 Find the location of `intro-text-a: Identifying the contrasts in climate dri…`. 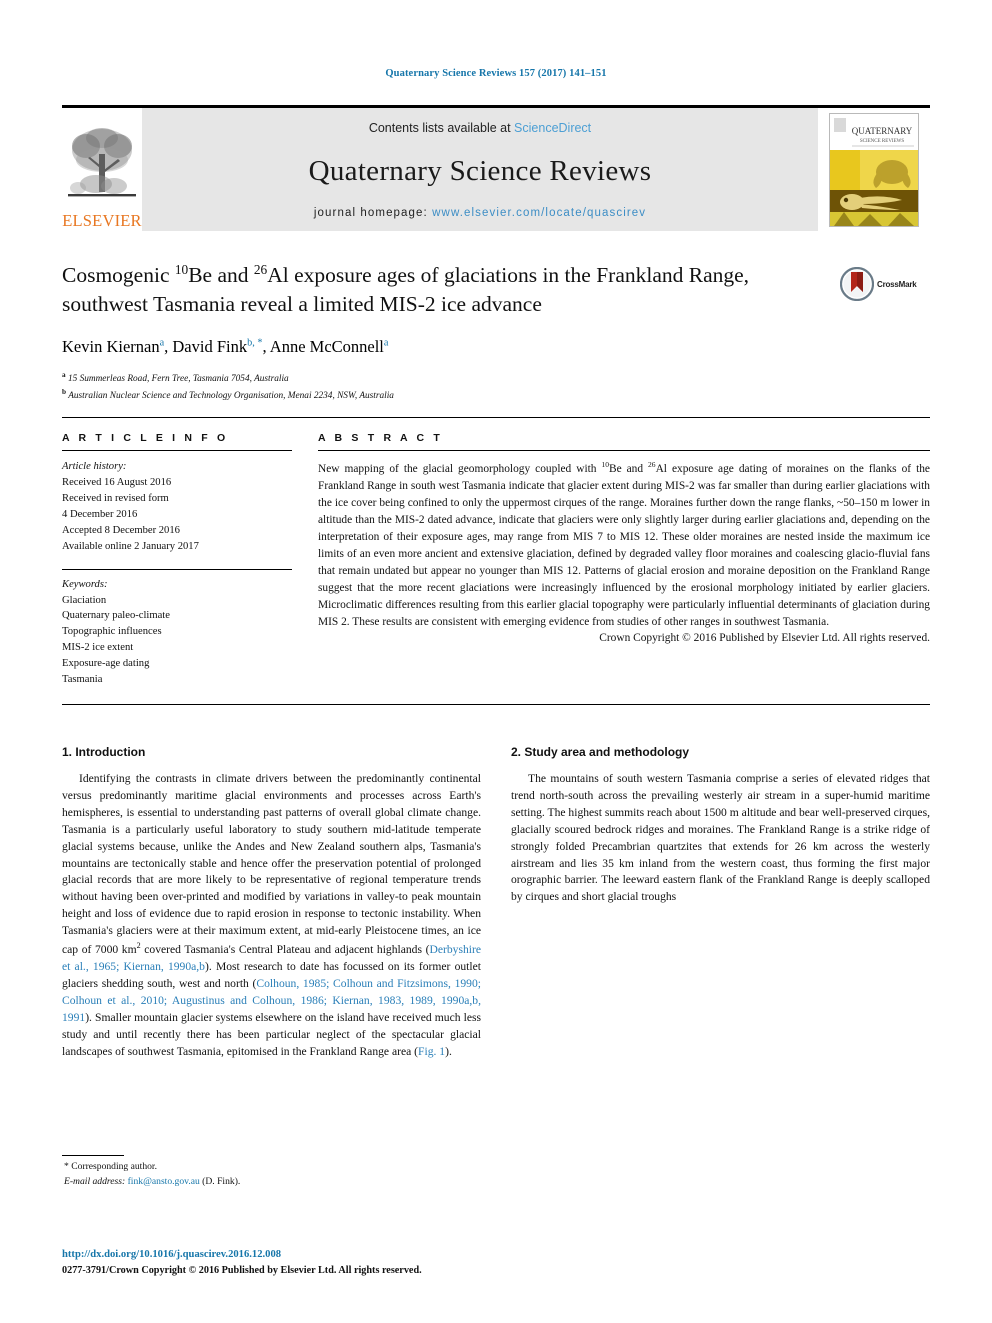

intro-text-a: Identifying the contrasts in climate dri… is located at coordinates (271, 863).